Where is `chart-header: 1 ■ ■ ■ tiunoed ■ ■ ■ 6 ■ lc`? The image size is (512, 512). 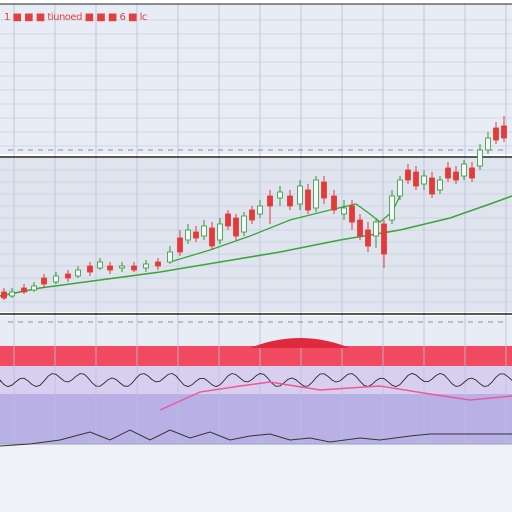
chart-header: 1 ■ ■ ■ tiunoed ■ ■ ■ 6 ■ lc is located at coordinates (75, 17).